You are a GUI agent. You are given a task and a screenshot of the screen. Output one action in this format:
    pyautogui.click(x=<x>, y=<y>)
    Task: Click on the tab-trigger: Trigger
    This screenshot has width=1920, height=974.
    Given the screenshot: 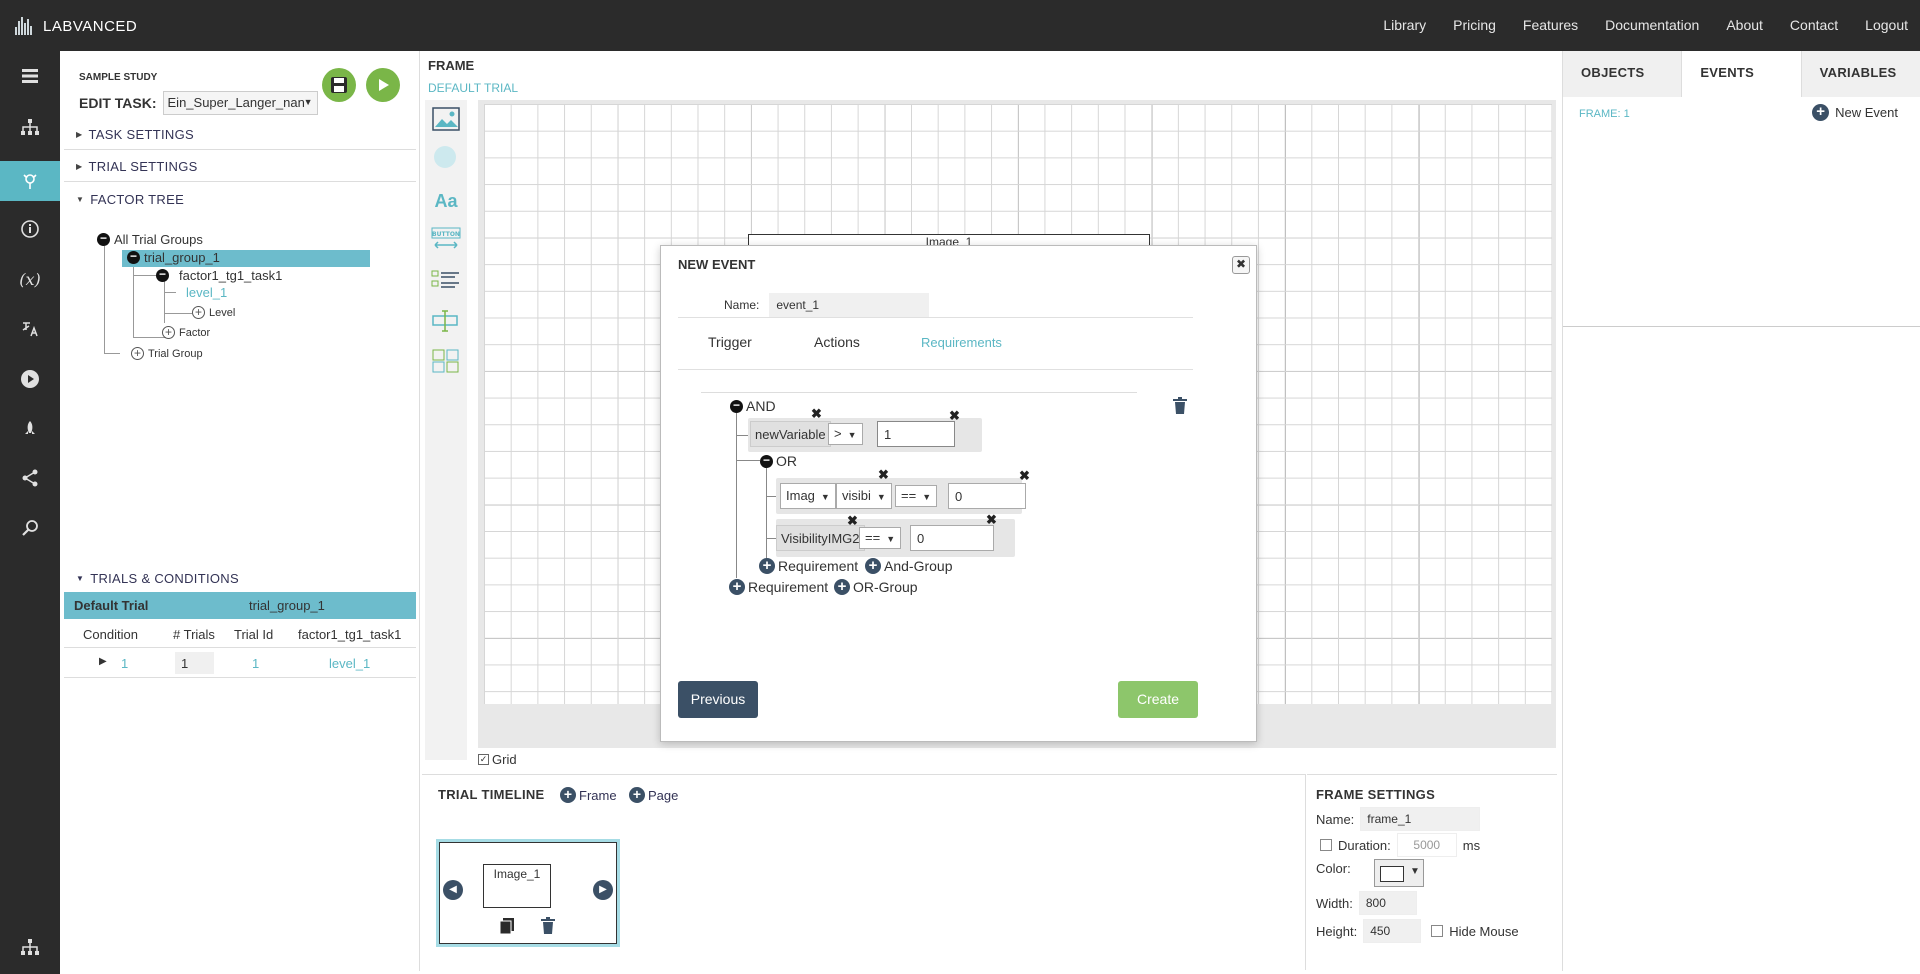 What is the action you would take?
    pyautogui.click(x=730, y=342)
    